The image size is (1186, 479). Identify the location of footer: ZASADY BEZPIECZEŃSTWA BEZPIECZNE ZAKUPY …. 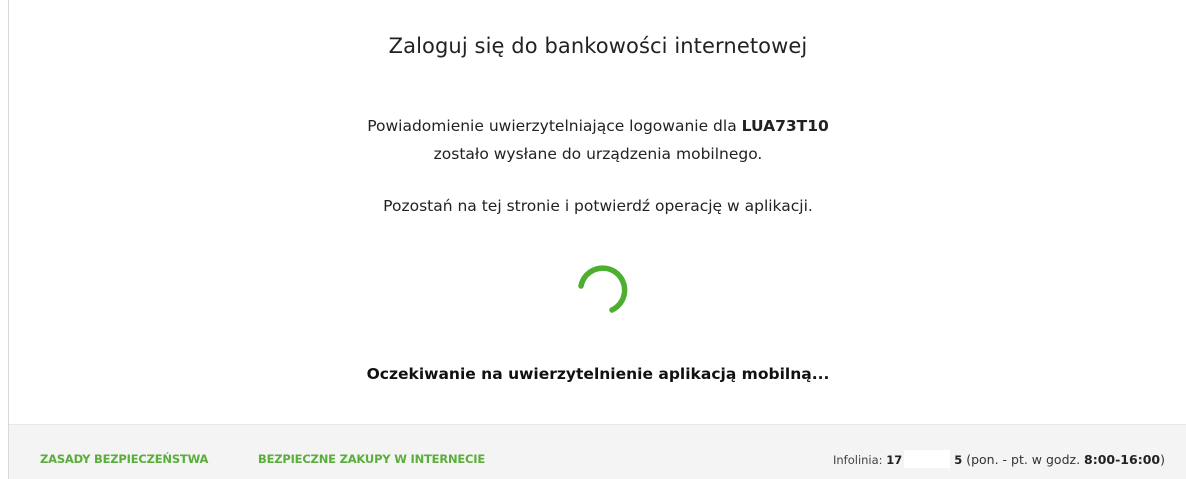
(597, 451).